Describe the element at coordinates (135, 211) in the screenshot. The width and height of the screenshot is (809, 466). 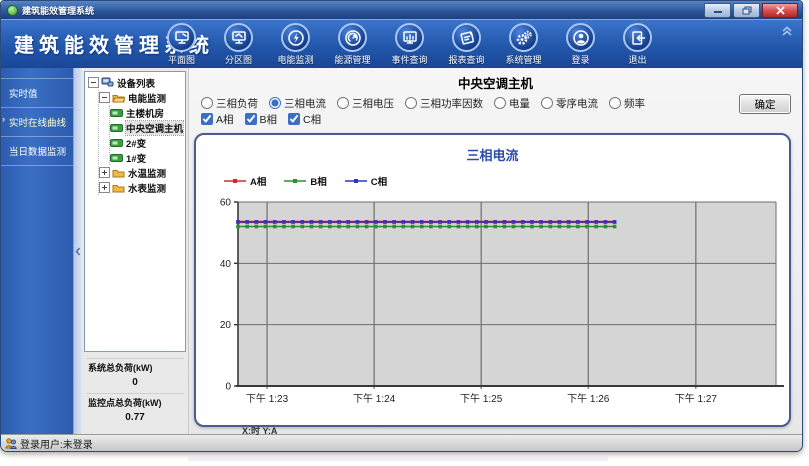
I see `device-tree: 设备列表 电能监测 主楼机房 中央空调主机 2#变 1#变 水温监测 水表监测` at that location.